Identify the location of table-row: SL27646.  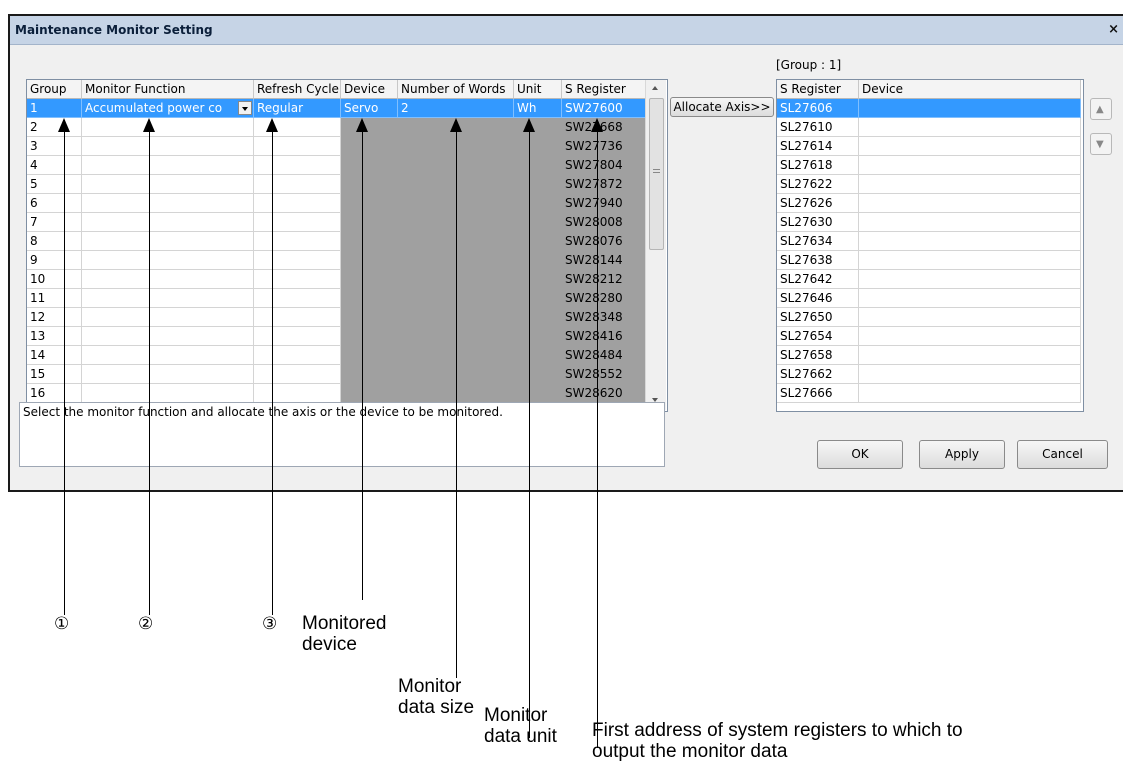
(929, 298).